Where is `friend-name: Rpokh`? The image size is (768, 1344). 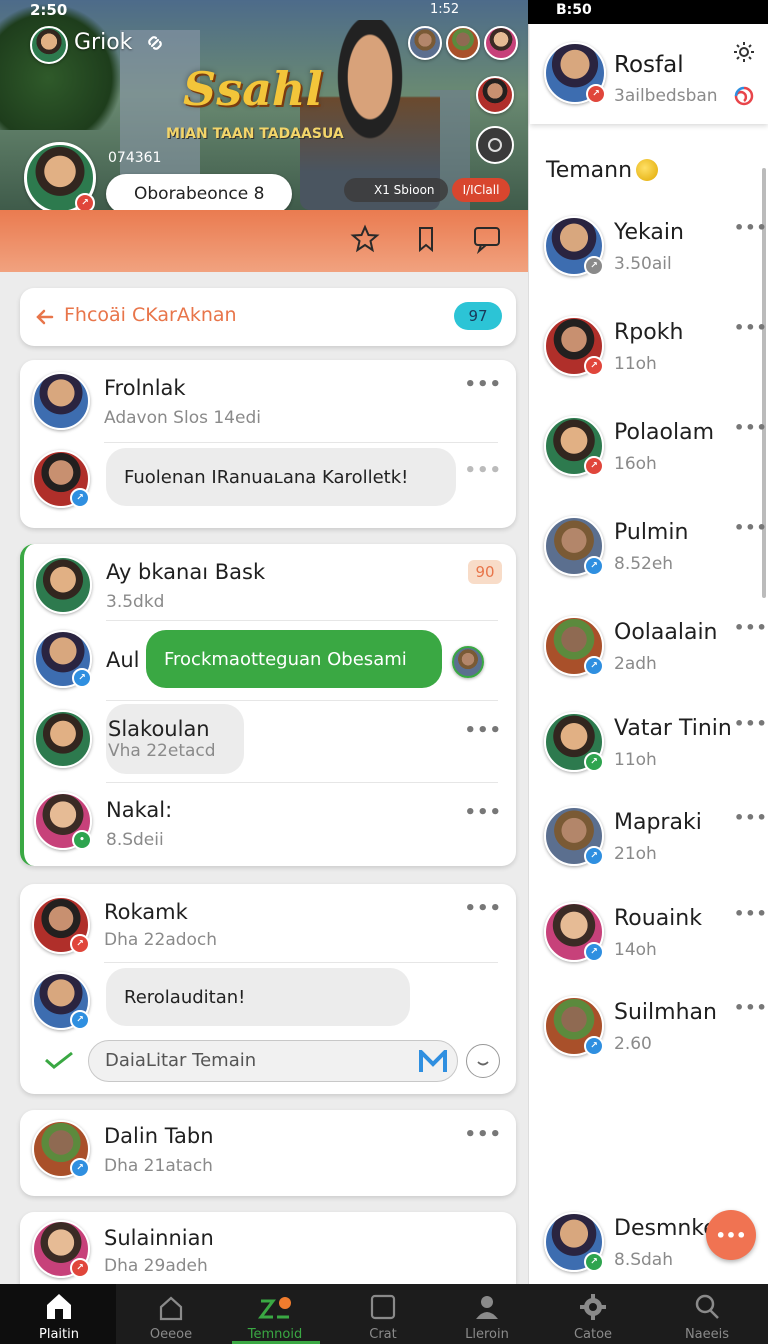
friend-name: Rpokh is located at coordinates (648, 332).